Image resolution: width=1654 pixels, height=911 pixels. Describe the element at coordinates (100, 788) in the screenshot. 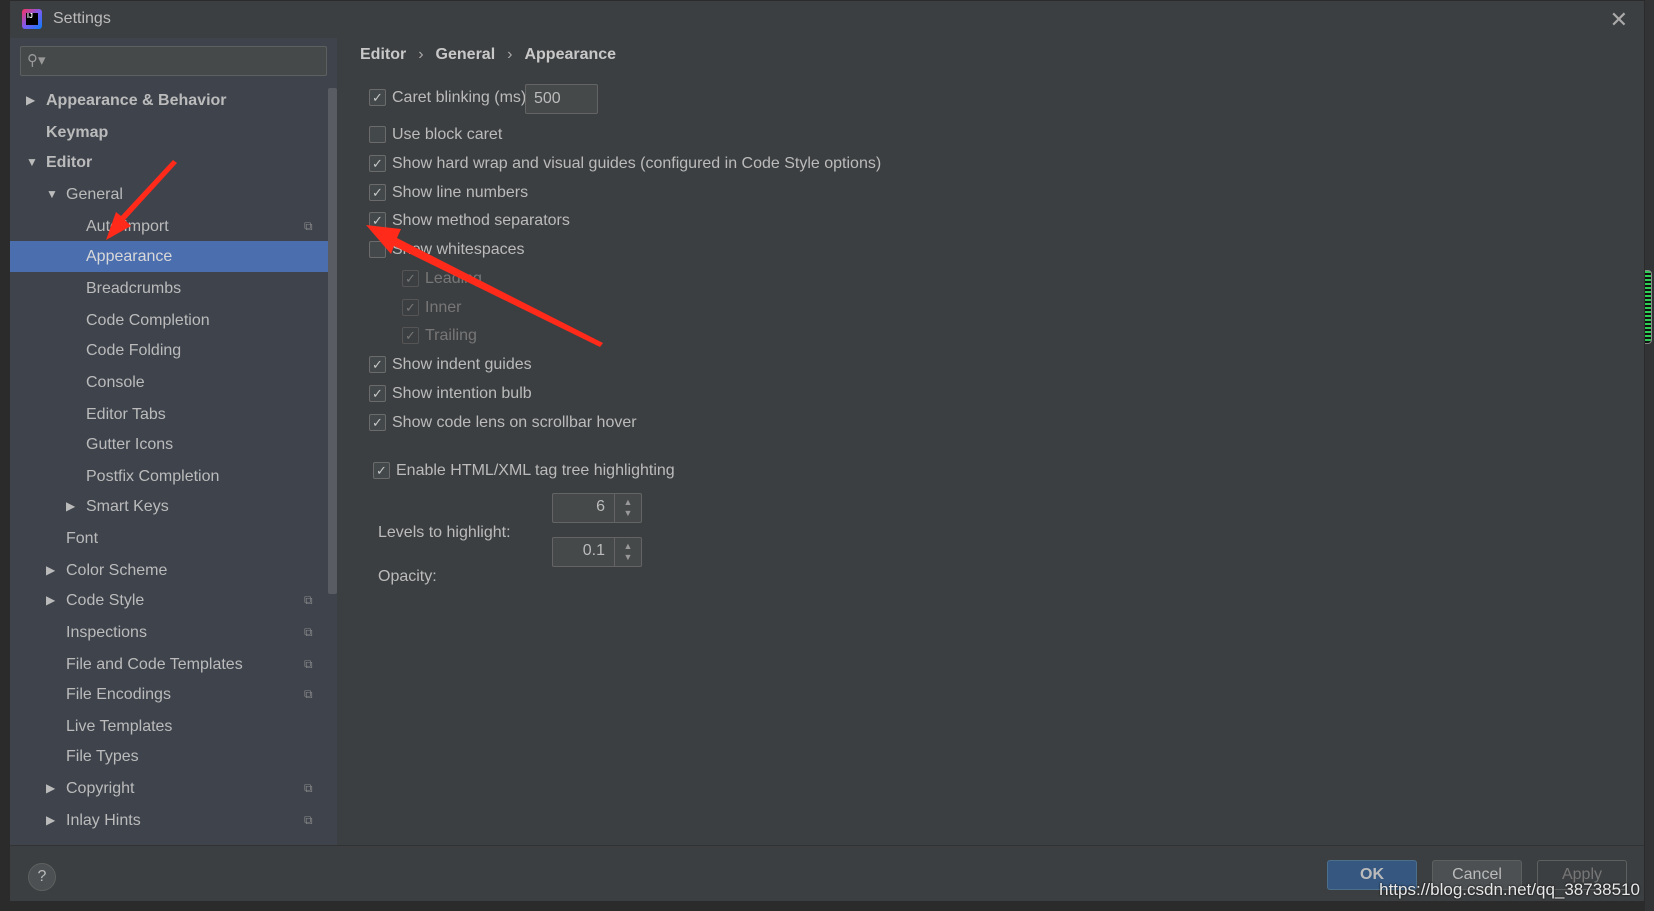

I see `sidebar-item-label: Copyright` at that location.